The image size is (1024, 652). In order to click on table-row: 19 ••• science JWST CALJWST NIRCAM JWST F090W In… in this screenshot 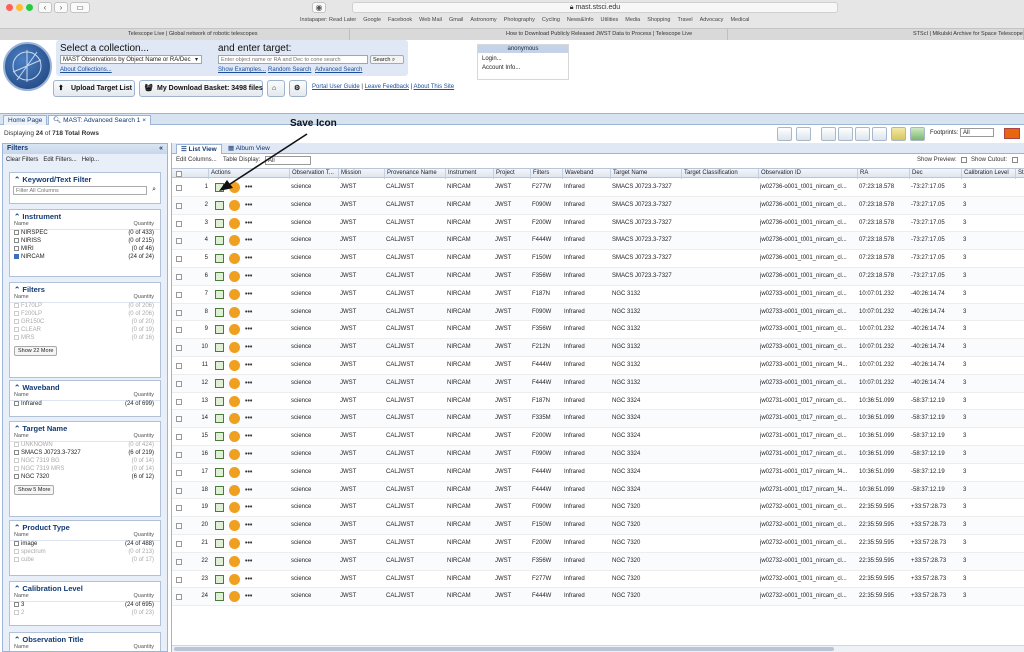, I will do `click(598, 508)`.